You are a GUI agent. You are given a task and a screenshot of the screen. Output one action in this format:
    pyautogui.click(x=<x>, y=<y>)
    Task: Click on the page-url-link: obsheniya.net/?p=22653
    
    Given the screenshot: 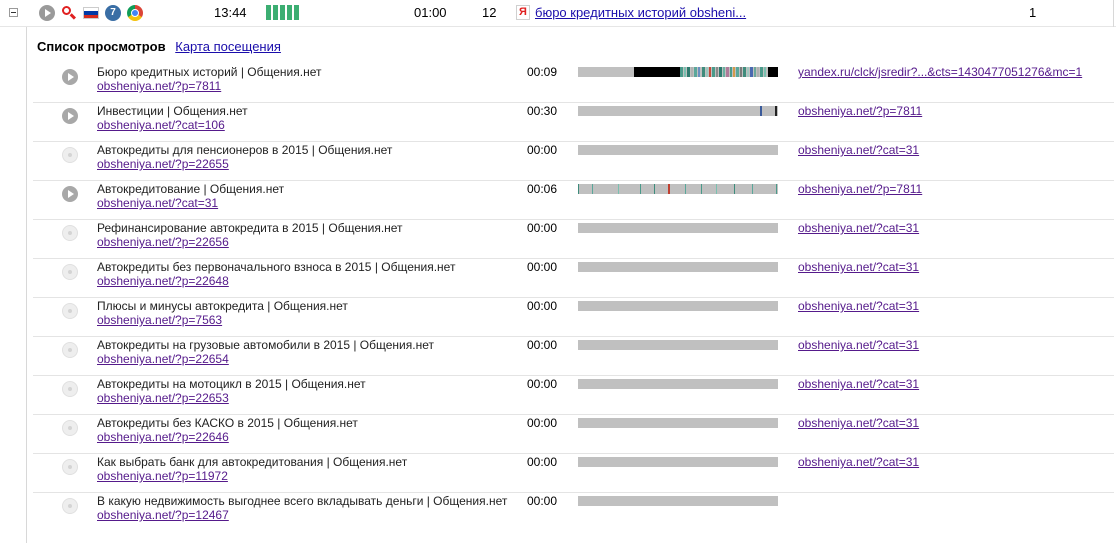 What is the action you would take?
    pyautogui.click(x=163, y=398)
    